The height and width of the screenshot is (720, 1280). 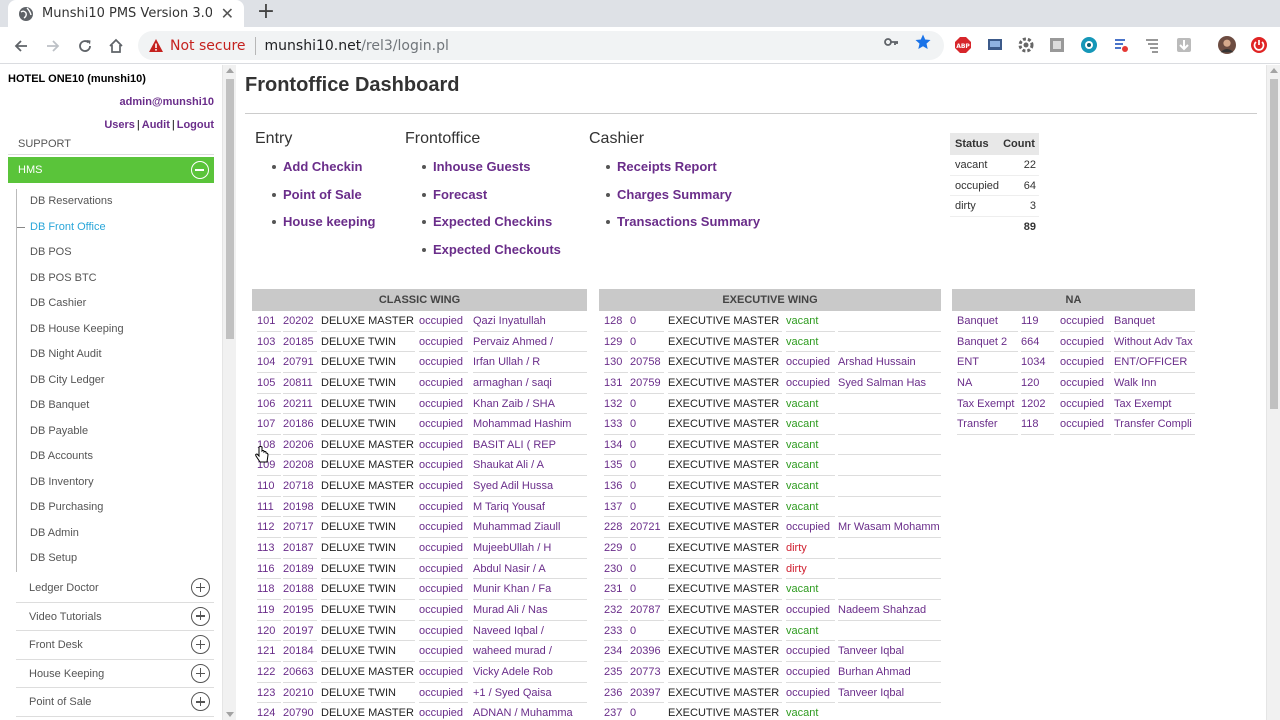 What do you see at coordinates (530, 672) in the screenshot?
I see `guest-name: Vicky Adele Rob` at bounding box center [530, 672].